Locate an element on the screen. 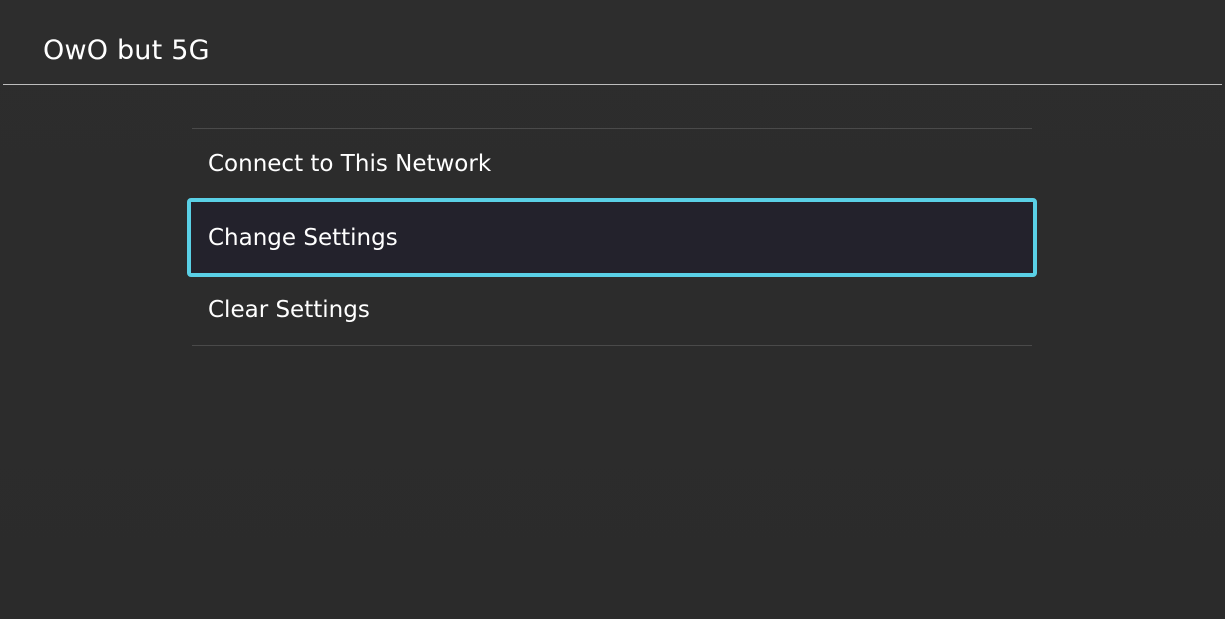 The width and height of the screenshot is (1225, 619). page-title: OwO but 5G is located at coordinates (126, 50).